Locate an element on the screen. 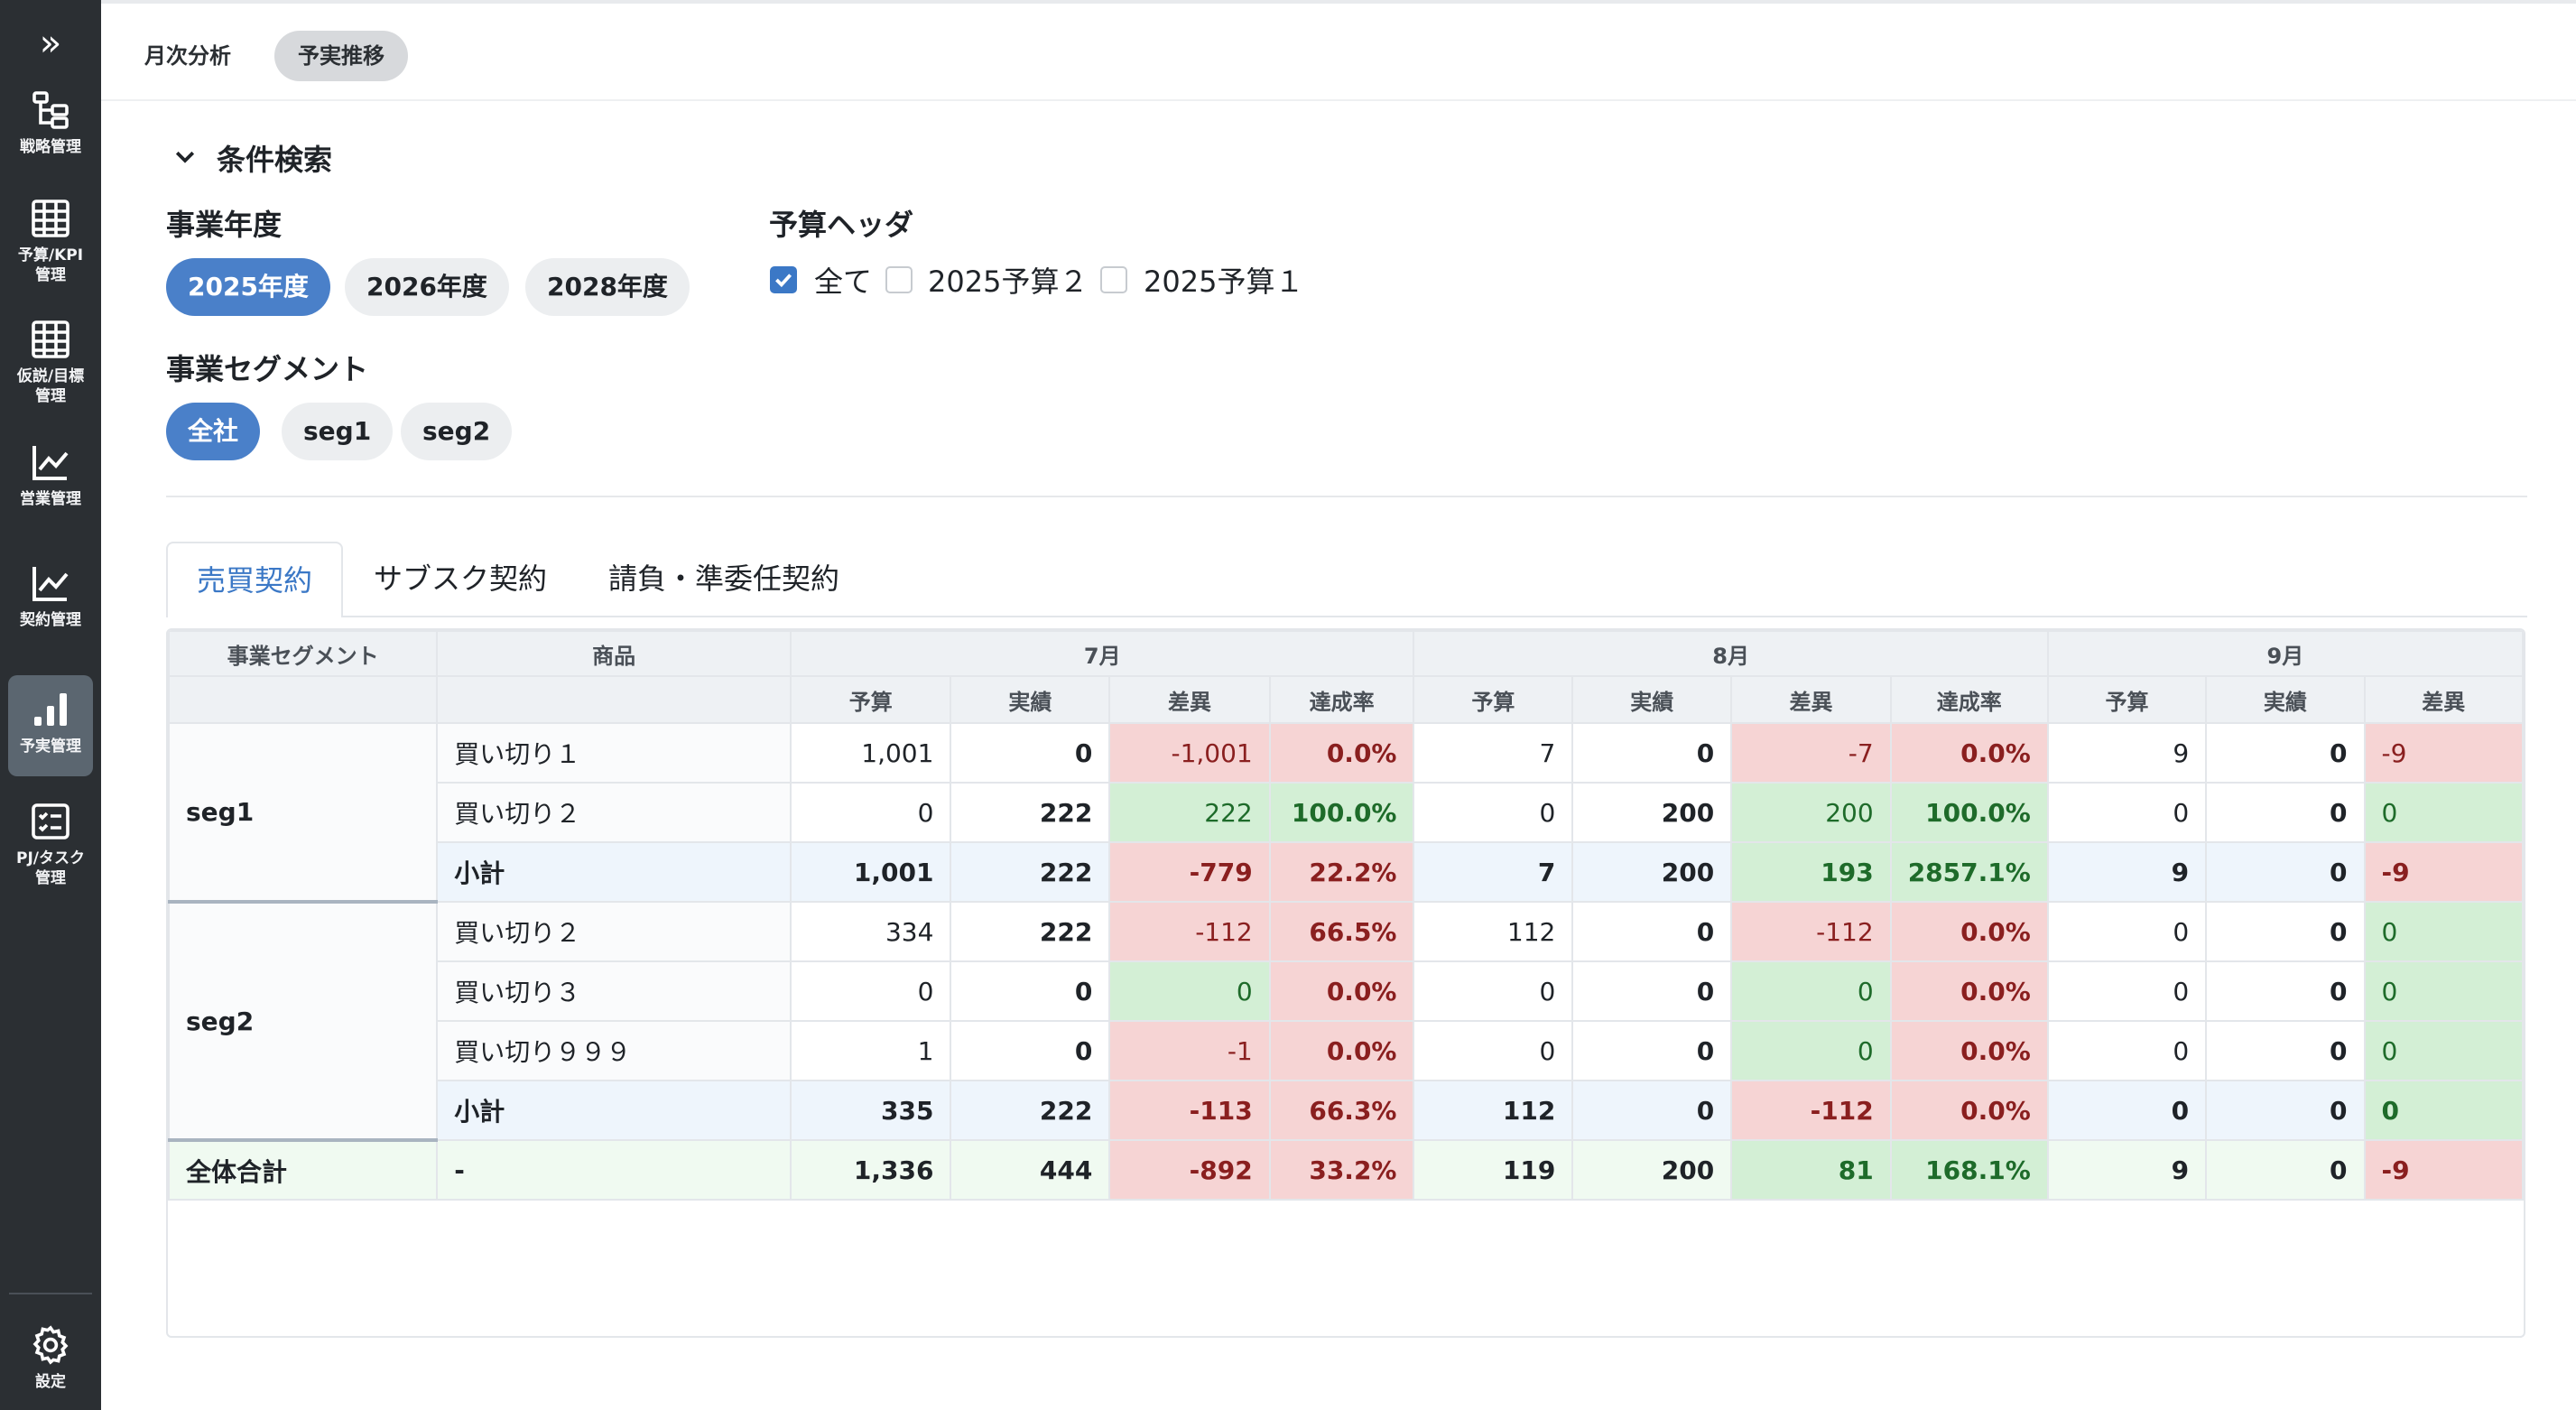 The image size is (2576, 1410). tab-sales-contract: 売買契約 is located at coordinates (254, 579).